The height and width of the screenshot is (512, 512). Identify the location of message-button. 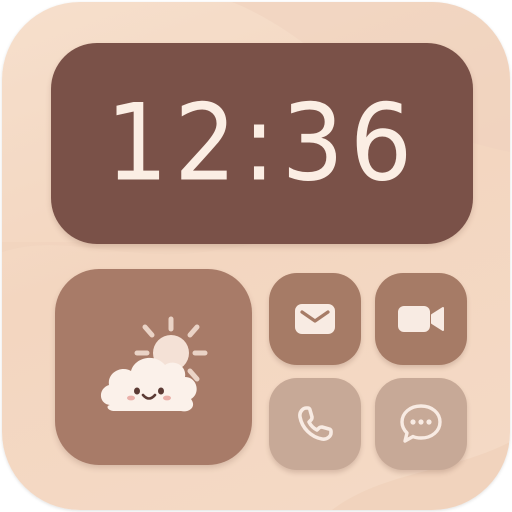
(421, 424).